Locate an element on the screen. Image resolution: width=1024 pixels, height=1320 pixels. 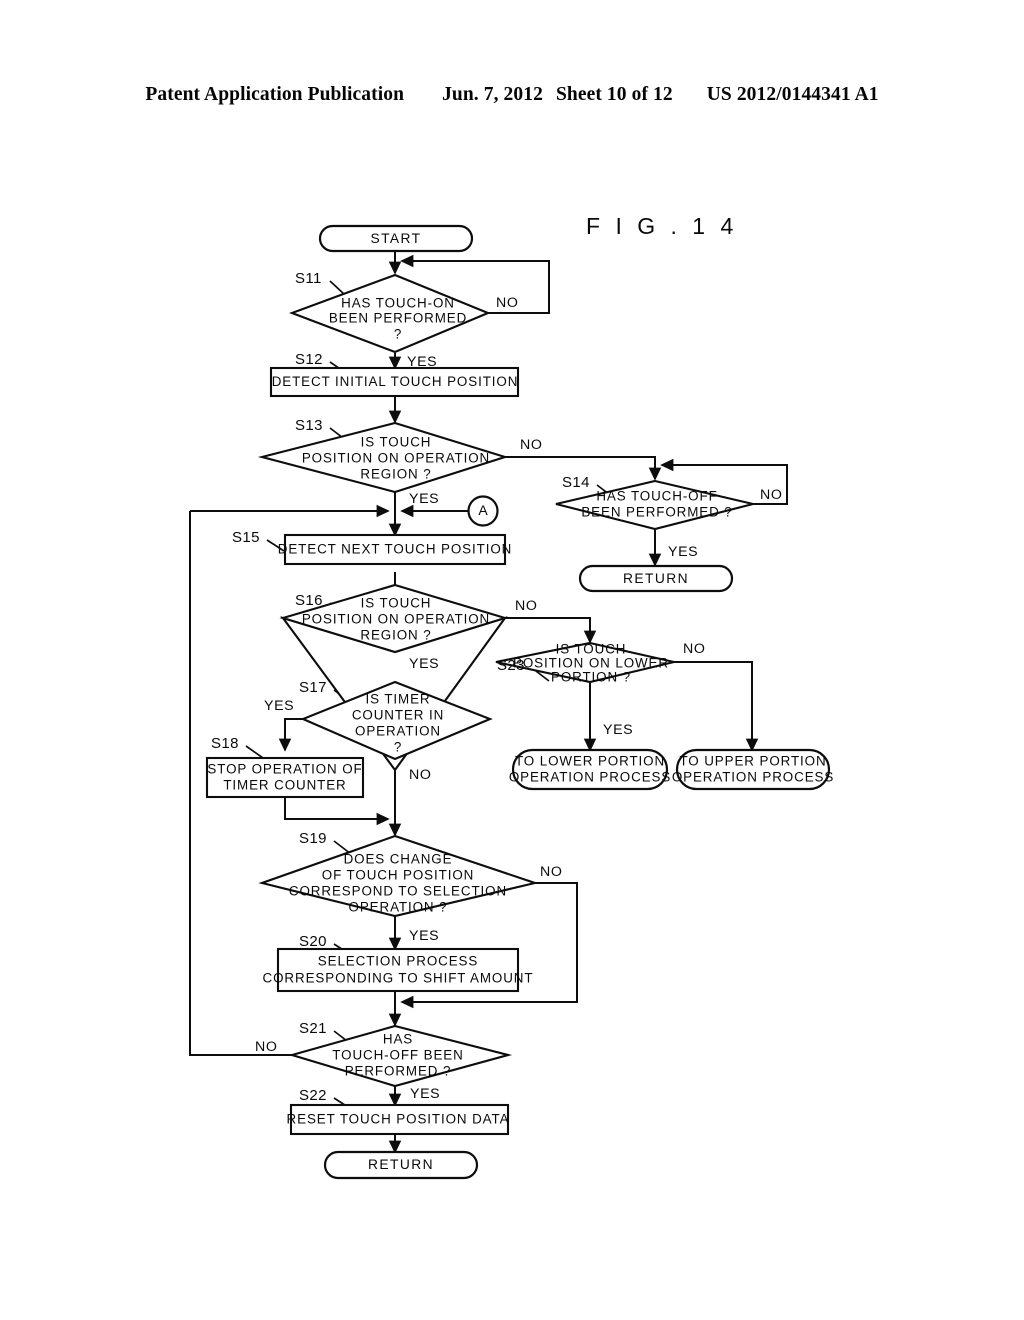
branch-label-s13-yes: YES is located at coordinates (424, 499).